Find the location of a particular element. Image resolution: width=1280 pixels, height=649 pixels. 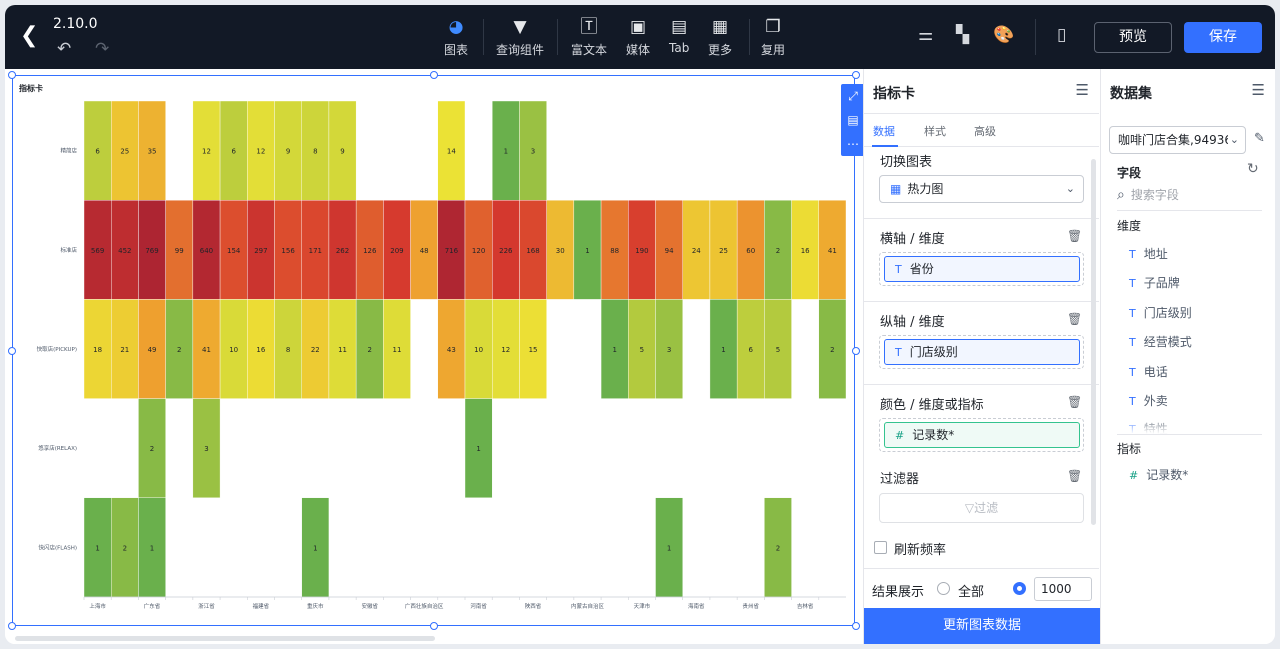

refresh-rate-checkbox is located at coordinates (880, 547).